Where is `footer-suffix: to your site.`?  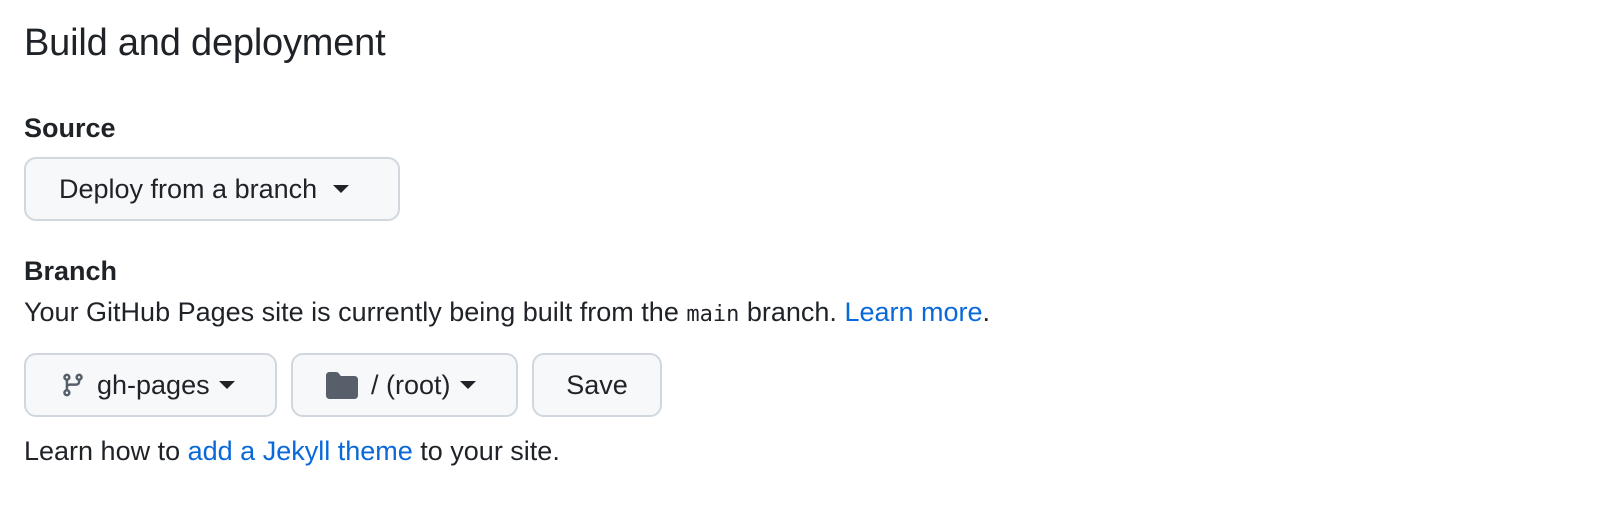 footer-suffix: to your site. is located at coordinates (490, 451).